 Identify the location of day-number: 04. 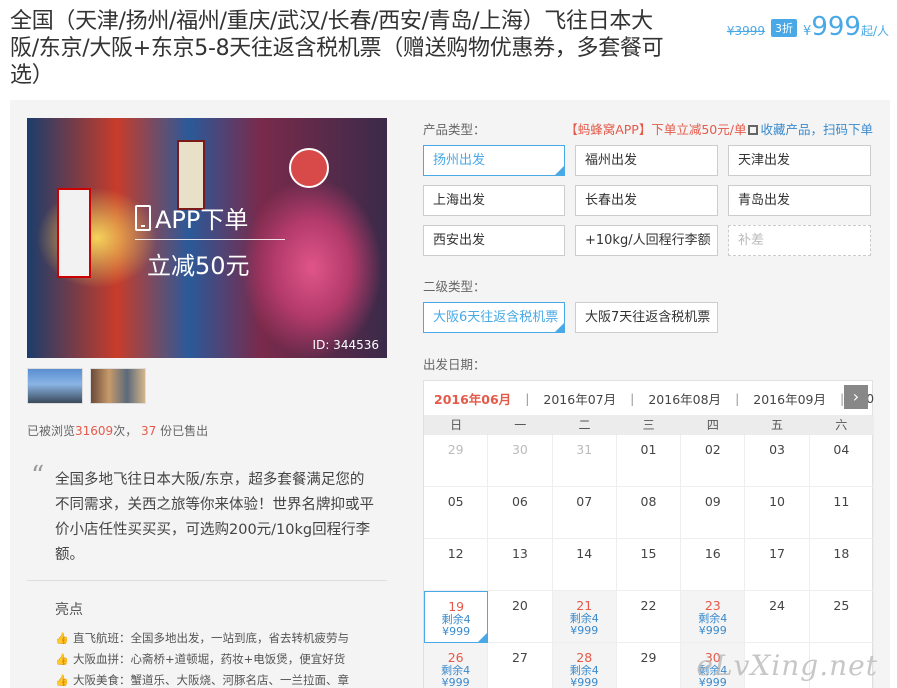
(841, 449).